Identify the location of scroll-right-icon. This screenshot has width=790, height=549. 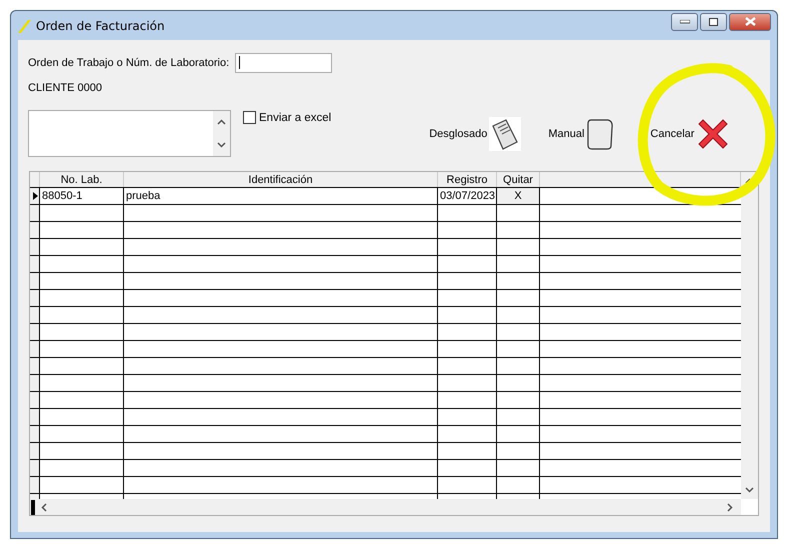
(730, 507).